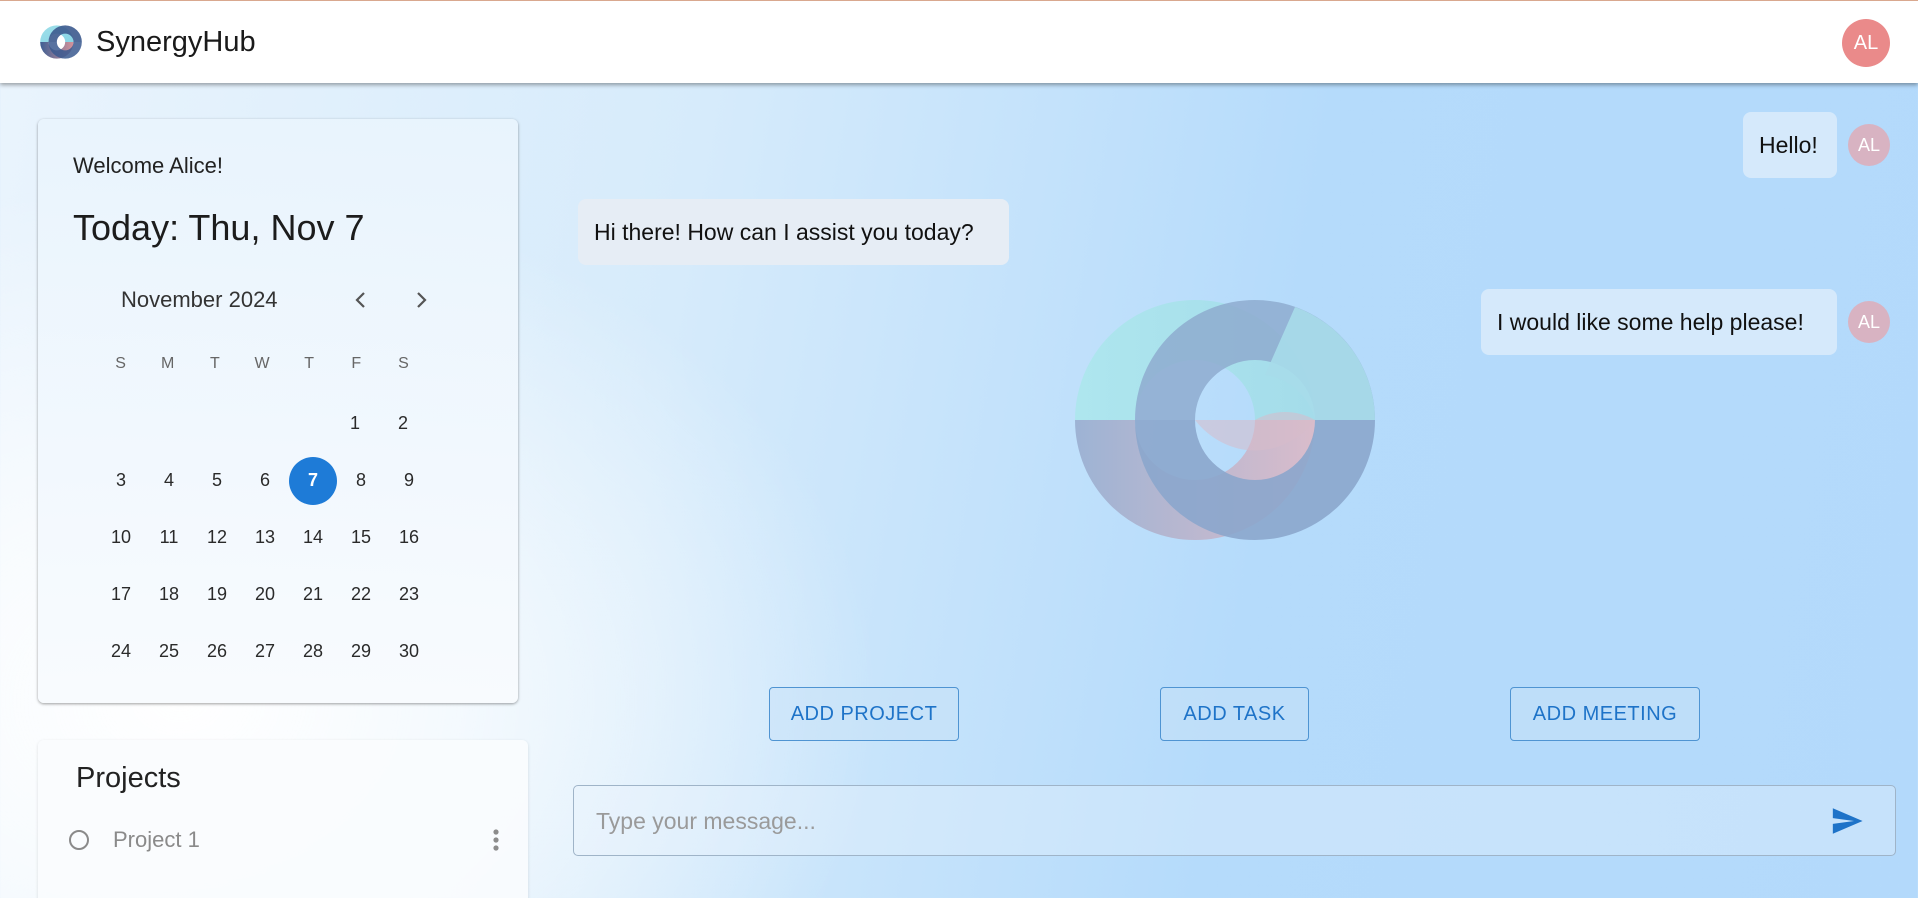 The width and height of the screenshot is (1918, 898). I want to click on calendar-day: 24, so click(121, 652).